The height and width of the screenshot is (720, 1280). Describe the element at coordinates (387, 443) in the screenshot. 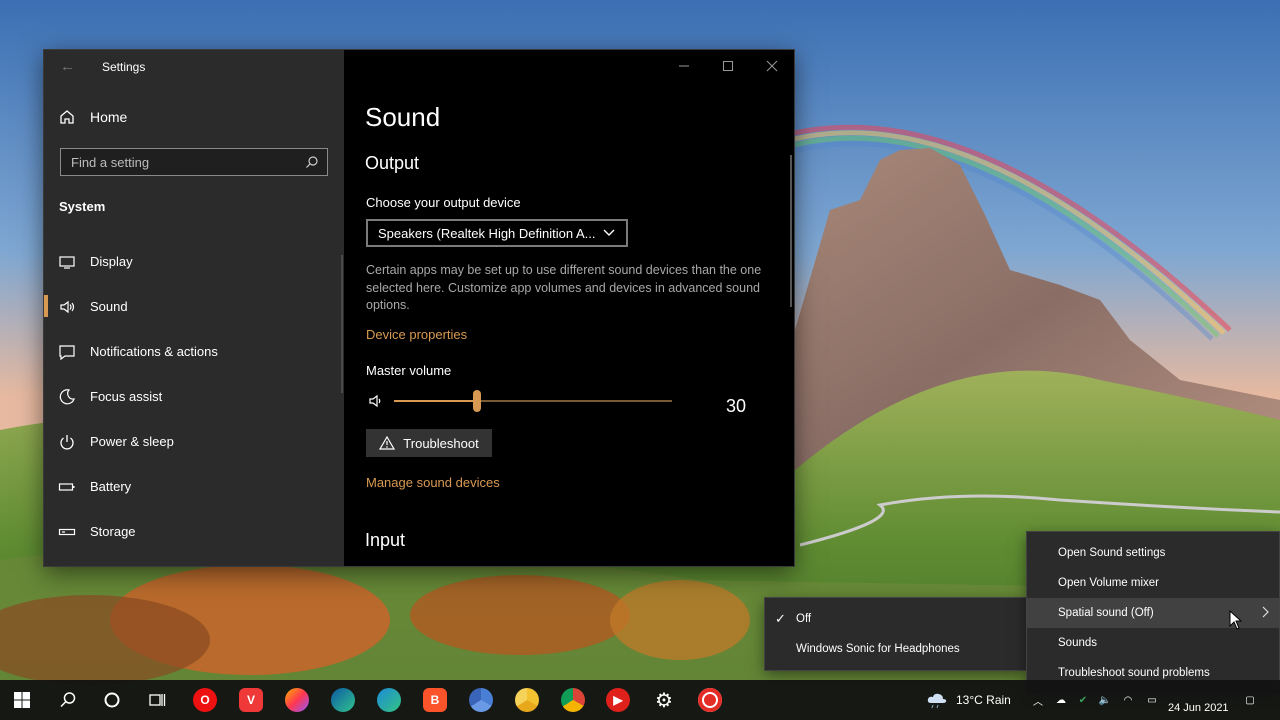

I see `warning-icon` at that location.